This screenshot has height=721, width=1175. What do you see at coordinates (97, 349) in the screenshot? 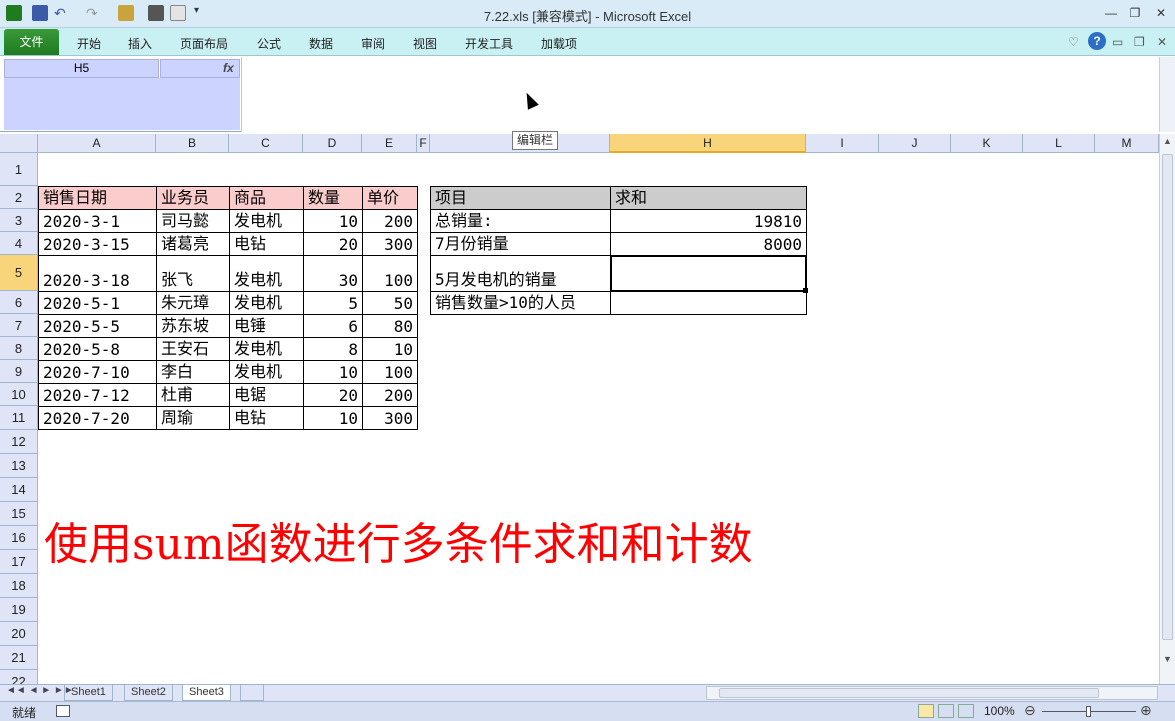
I see `table-cell: 2020-5-8` at bounding box center [97, 349].